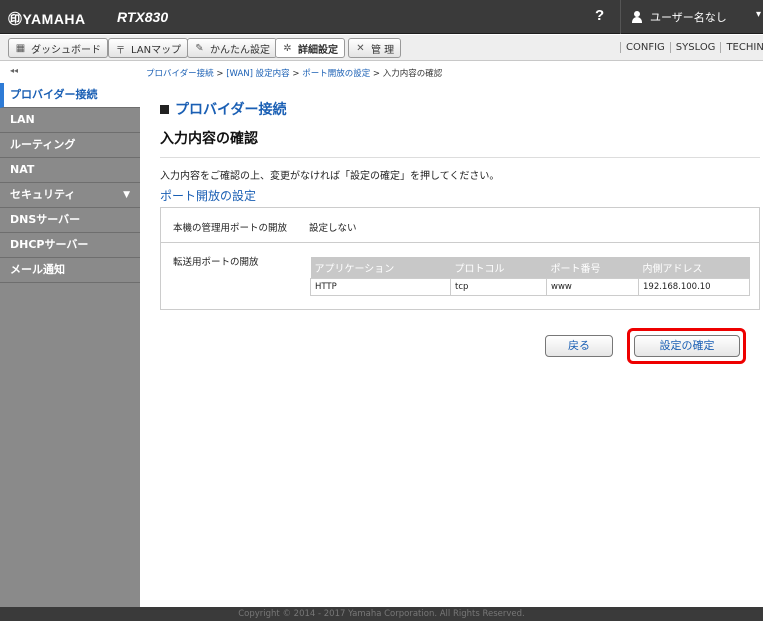  Describe the element at coordinates (688, 17) in the screenshot. I see `user-label: ユーザー名なし` at that location.